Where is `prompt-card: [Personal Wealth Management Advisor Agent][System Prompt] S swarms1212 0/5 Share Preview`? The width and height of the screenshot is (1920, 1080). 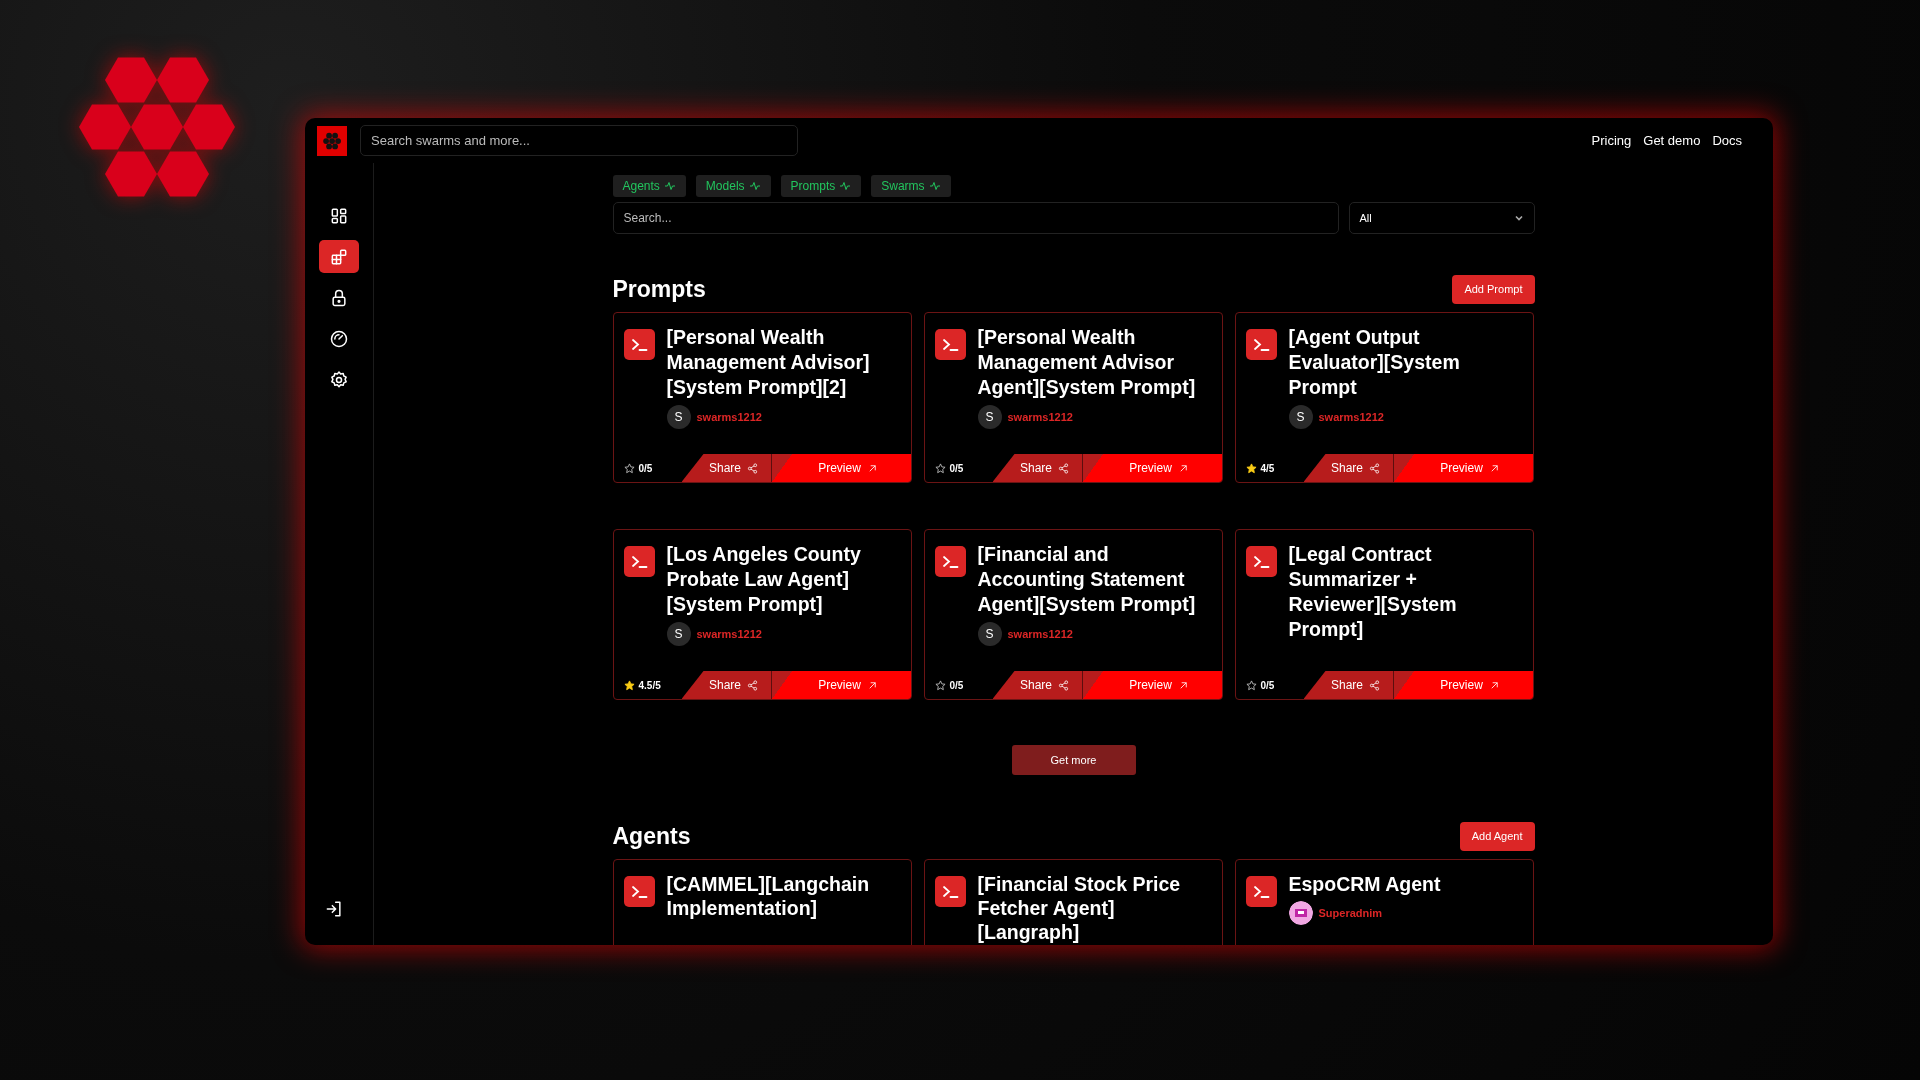 prompt-card: [Personal Wealth Management Advisor Agent][System Prompt] S swarms1212 0/5 Share Preview is located at coordinates (1073, 397).